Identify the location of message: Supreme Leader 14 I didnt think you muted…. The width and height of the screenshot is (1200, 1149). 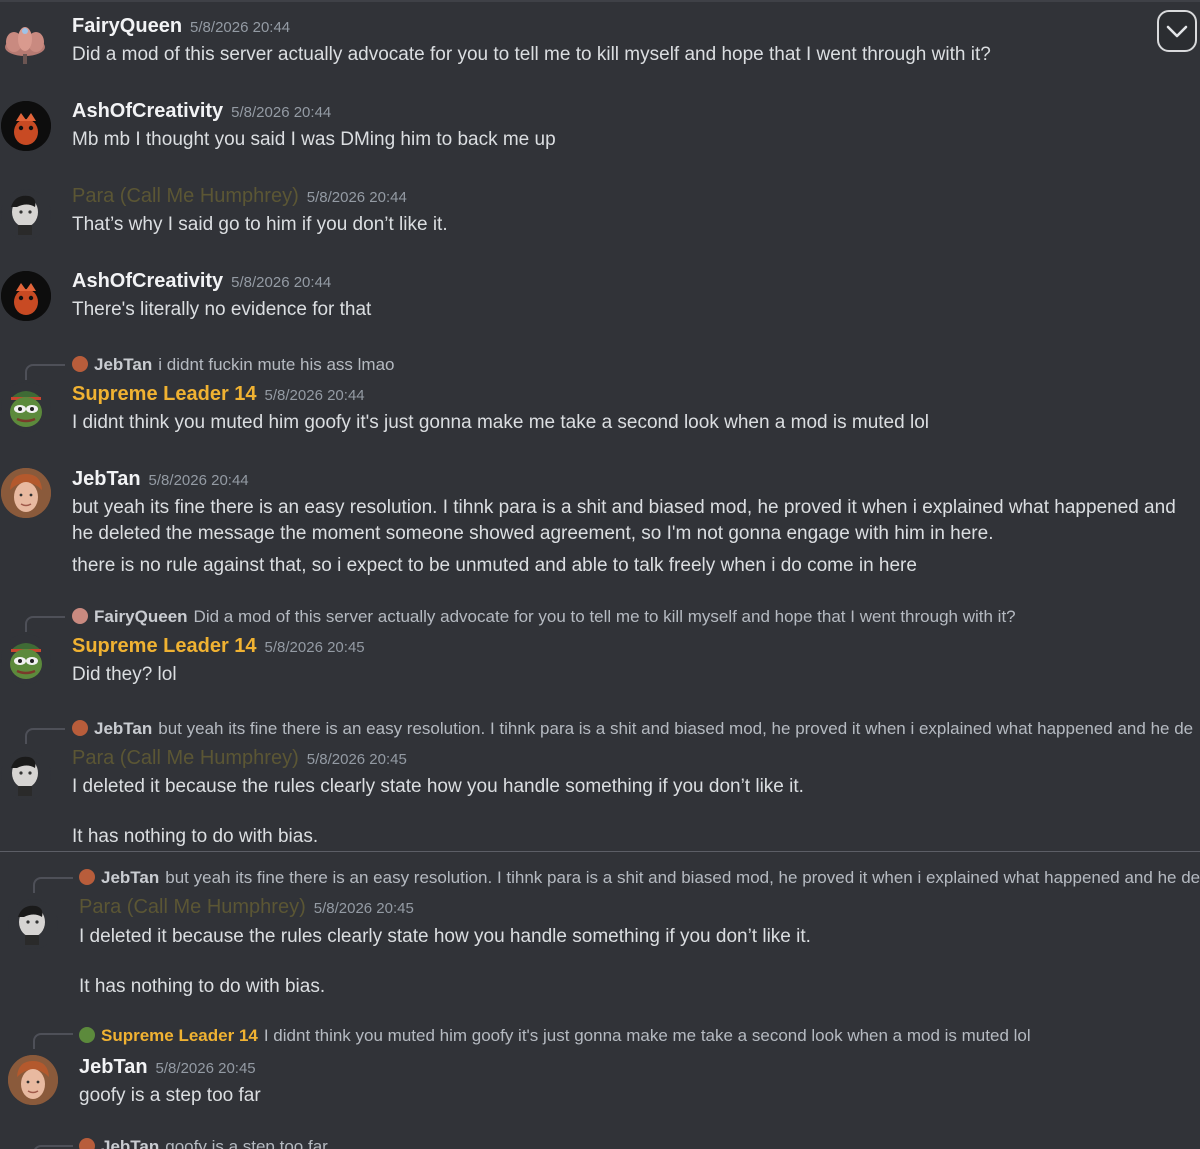
(600, 1072).